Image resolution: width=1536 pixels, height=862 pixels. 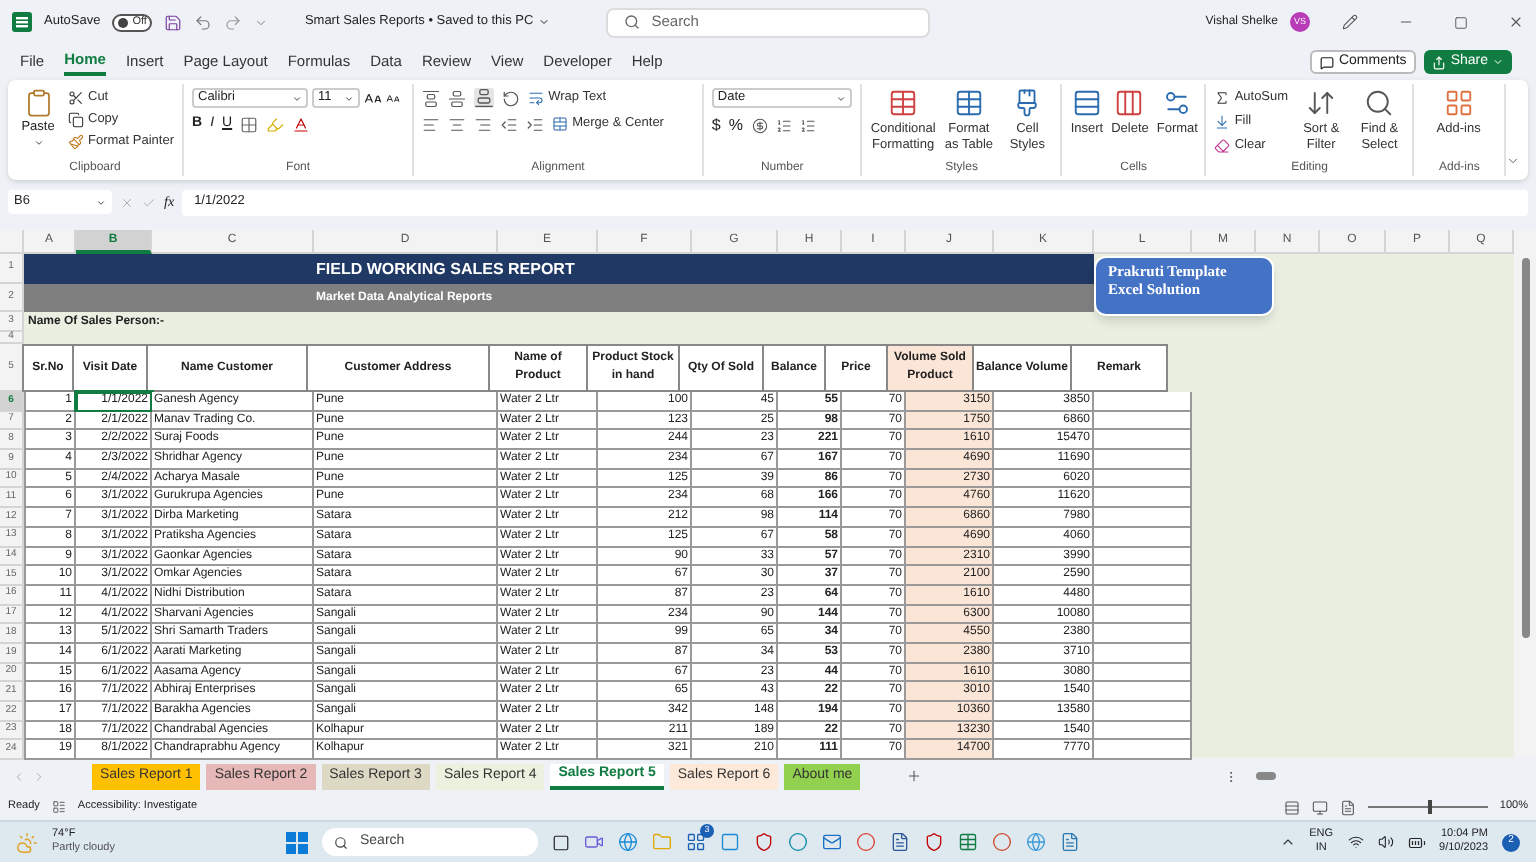 What do you see at coordinates (536, 98) in the screenshot?
I see `wrap-text-icon` at bounding box center [536, 98].